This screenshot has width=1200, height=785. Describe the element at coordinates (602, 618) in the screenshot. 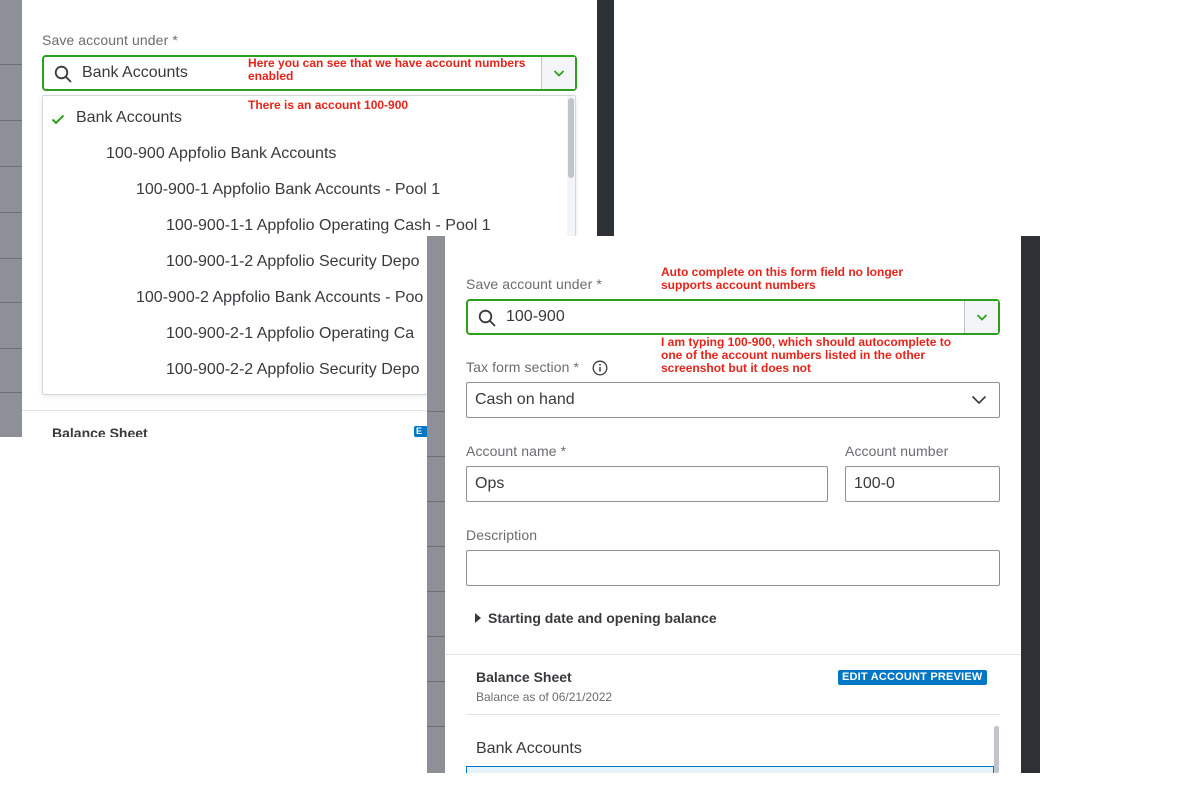

I see `starting-balance-label: Starting date and opening balance` at that location.